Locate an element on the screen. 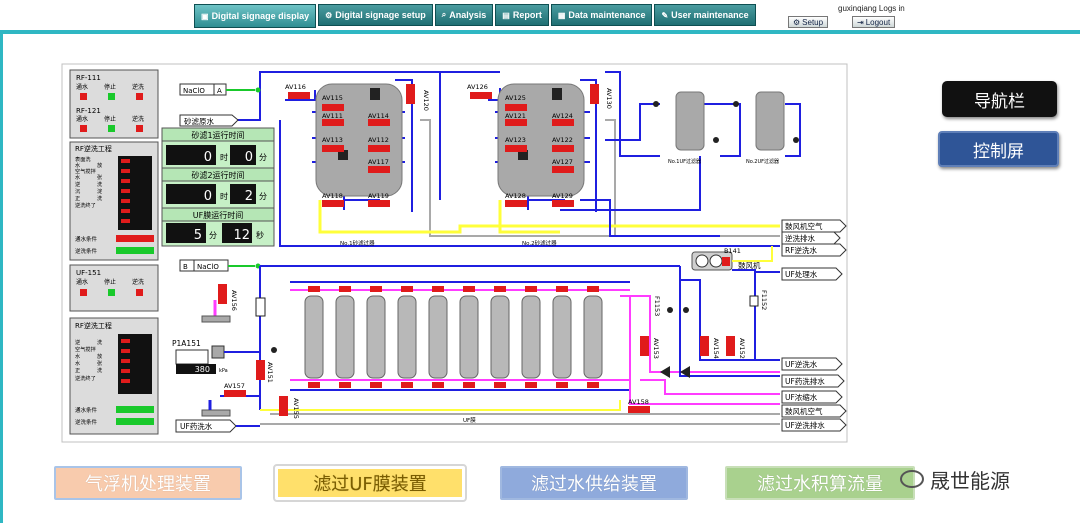 The image size is (1080, 523). uf-process-title: RF逆洗工程 is located at coordinates (93, 325).